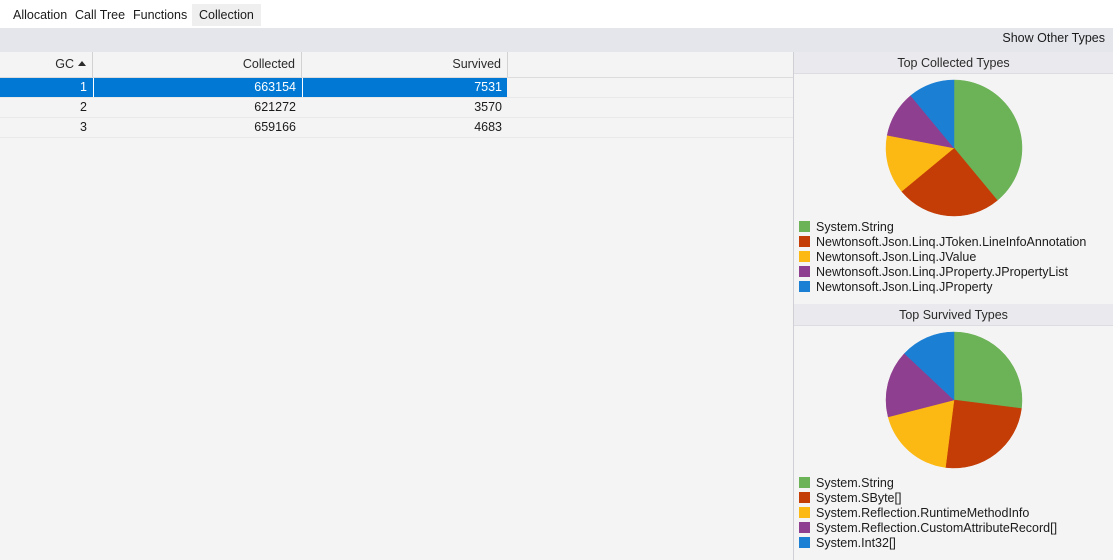 The width and height of the screenshot is (1113, 560). Describe the element at coordinates (46, 87) in the screenshot. I see `cell-gc: 1` at that location.